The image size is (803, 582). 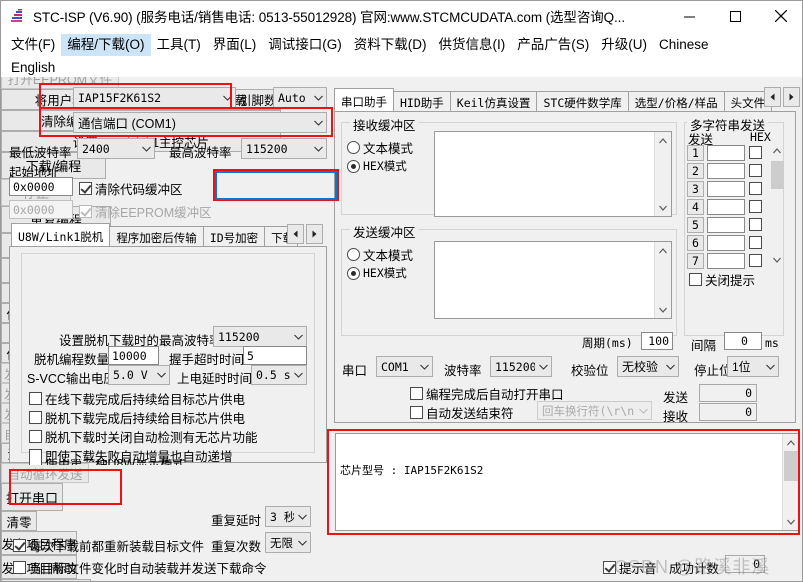 What do you see at coordinates (106, 44) in the screenshot?
I see `menu-item-program-download: 编程/下载(O)` at bounding box center [106, 44].